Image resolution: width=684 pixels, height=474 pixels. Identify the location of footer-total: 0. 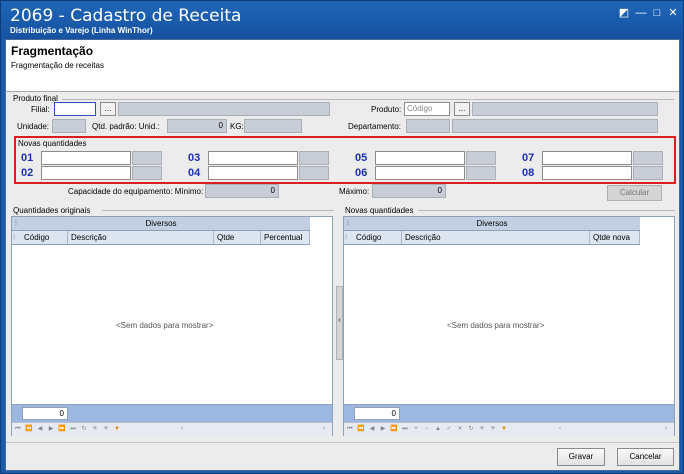
(45, 413).